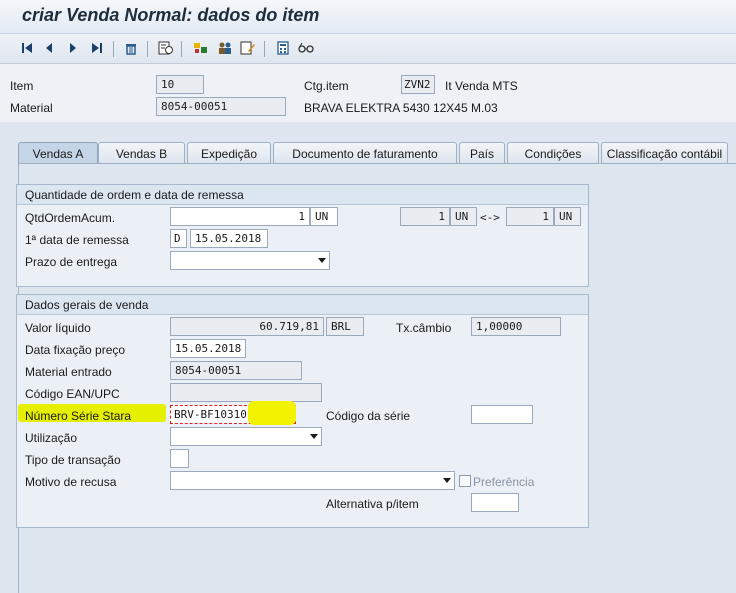  Describe the element at coordinates (490, 217) in the screenshot. I see `conversion-arrow: <->` at that location.